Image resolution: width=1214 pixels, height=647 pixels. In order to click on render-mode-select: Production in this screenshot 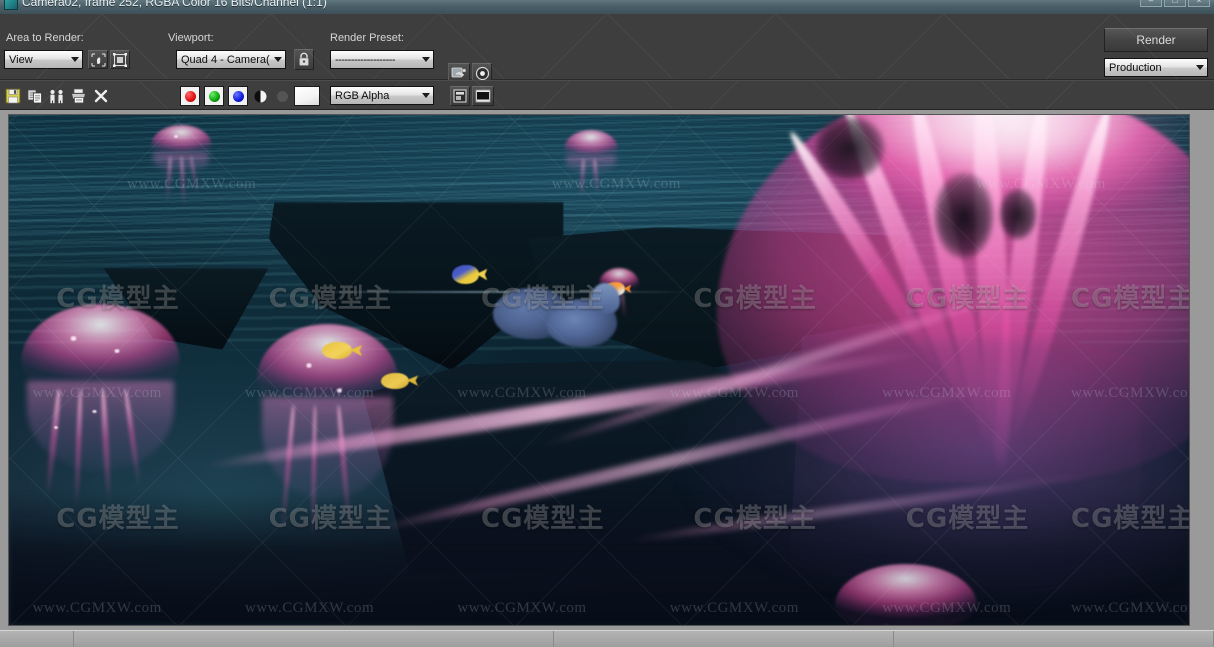, I will do `click(1156, 67)`.